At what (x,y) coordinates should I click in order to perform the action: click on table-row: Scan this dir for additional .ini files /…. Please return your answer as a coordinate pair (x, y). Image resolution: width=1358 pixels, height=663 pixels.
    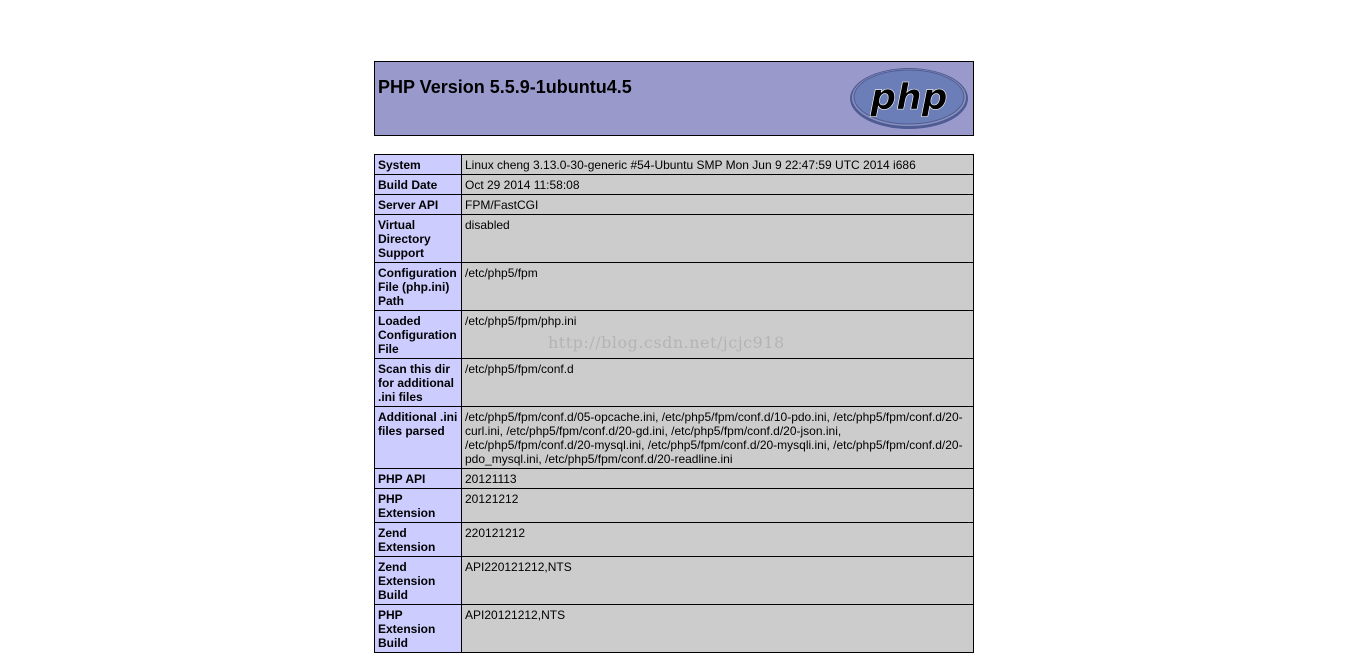
    Looking at the image, I should click on (674, 382).